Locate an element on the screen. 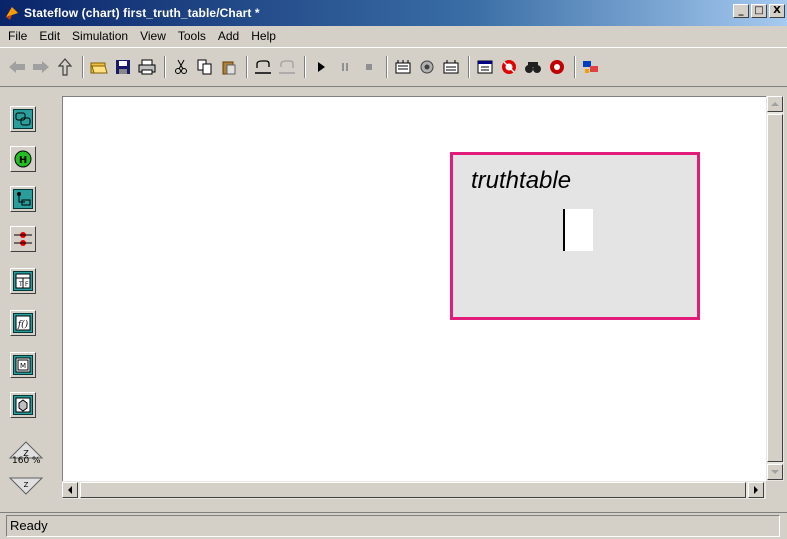 This screenshot has height=539, width=787. print-button is located at coordinates (147, 67).